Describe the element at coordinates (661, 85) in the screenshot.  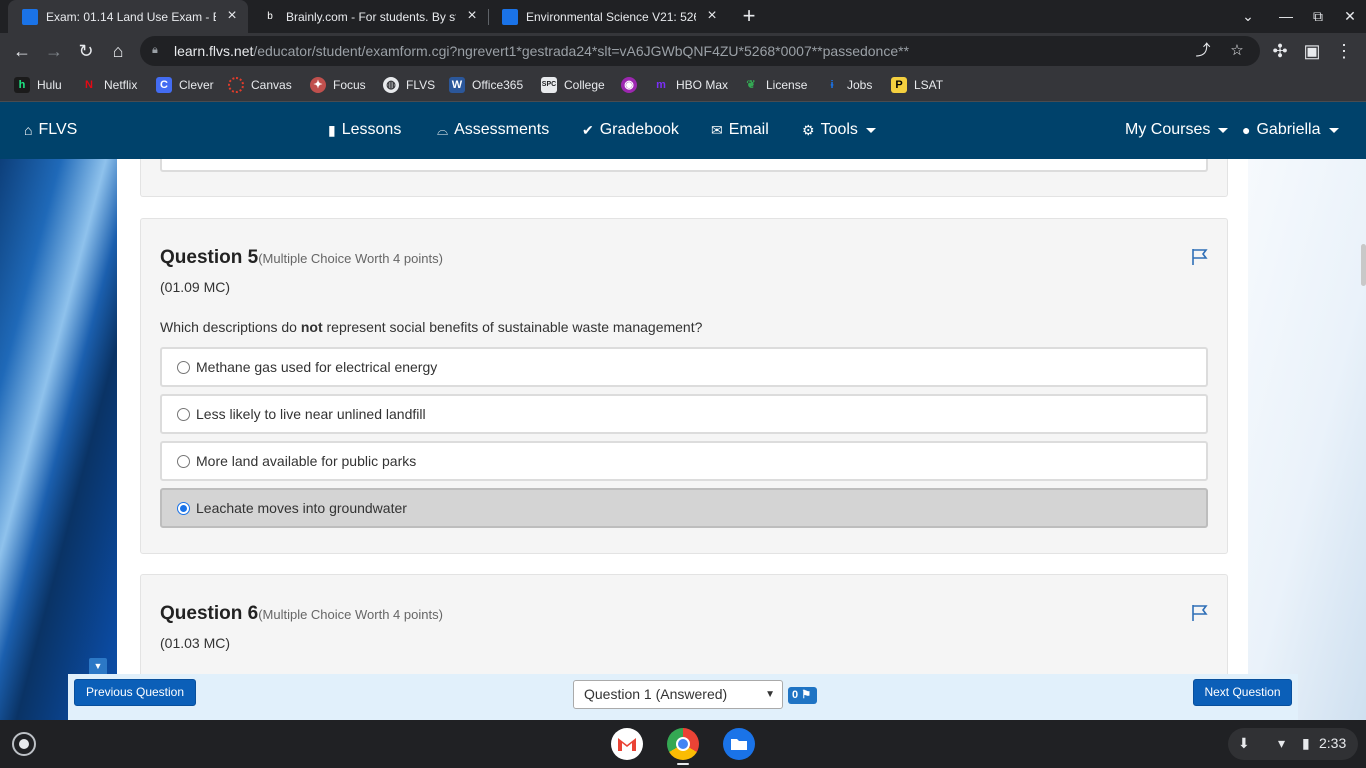
I see `hbo-max-icon: m` at that location.